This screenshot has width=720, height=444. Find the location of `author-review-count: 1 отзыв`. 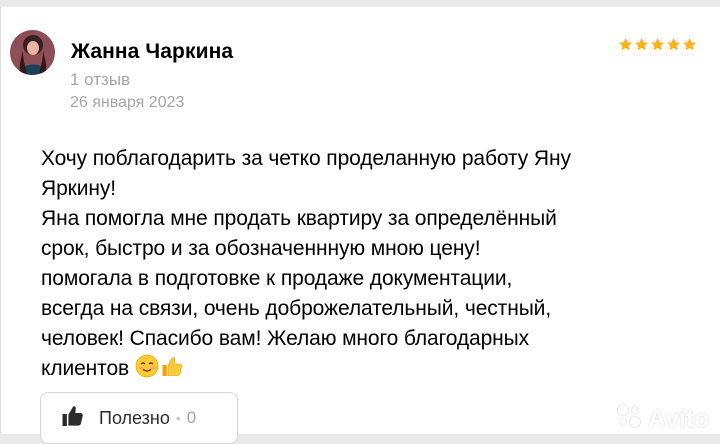

author-review-count: 1 отзыв is located at coordinates (100, 79).